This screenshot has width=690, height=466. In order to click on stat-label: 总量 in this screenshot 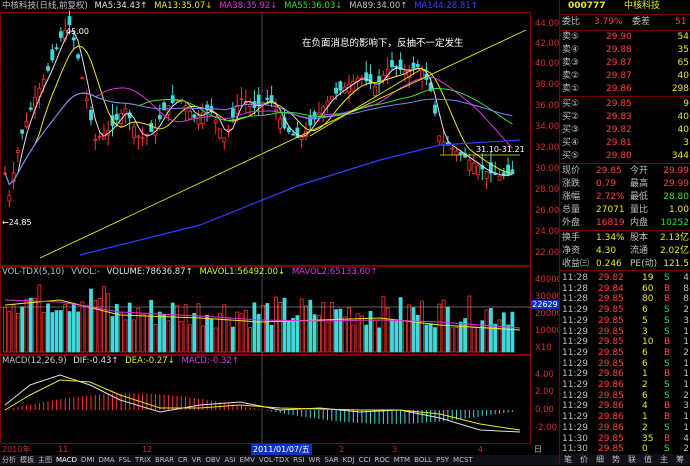, I will do `click(571, 210)`.